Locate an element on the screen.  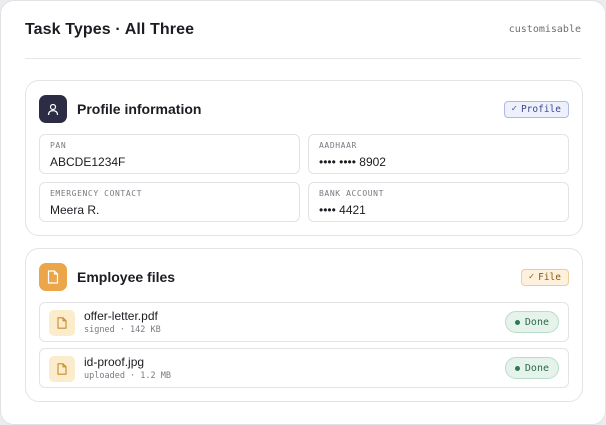
file-meta: signed · 142 KB is located at coordinates (122, 330).